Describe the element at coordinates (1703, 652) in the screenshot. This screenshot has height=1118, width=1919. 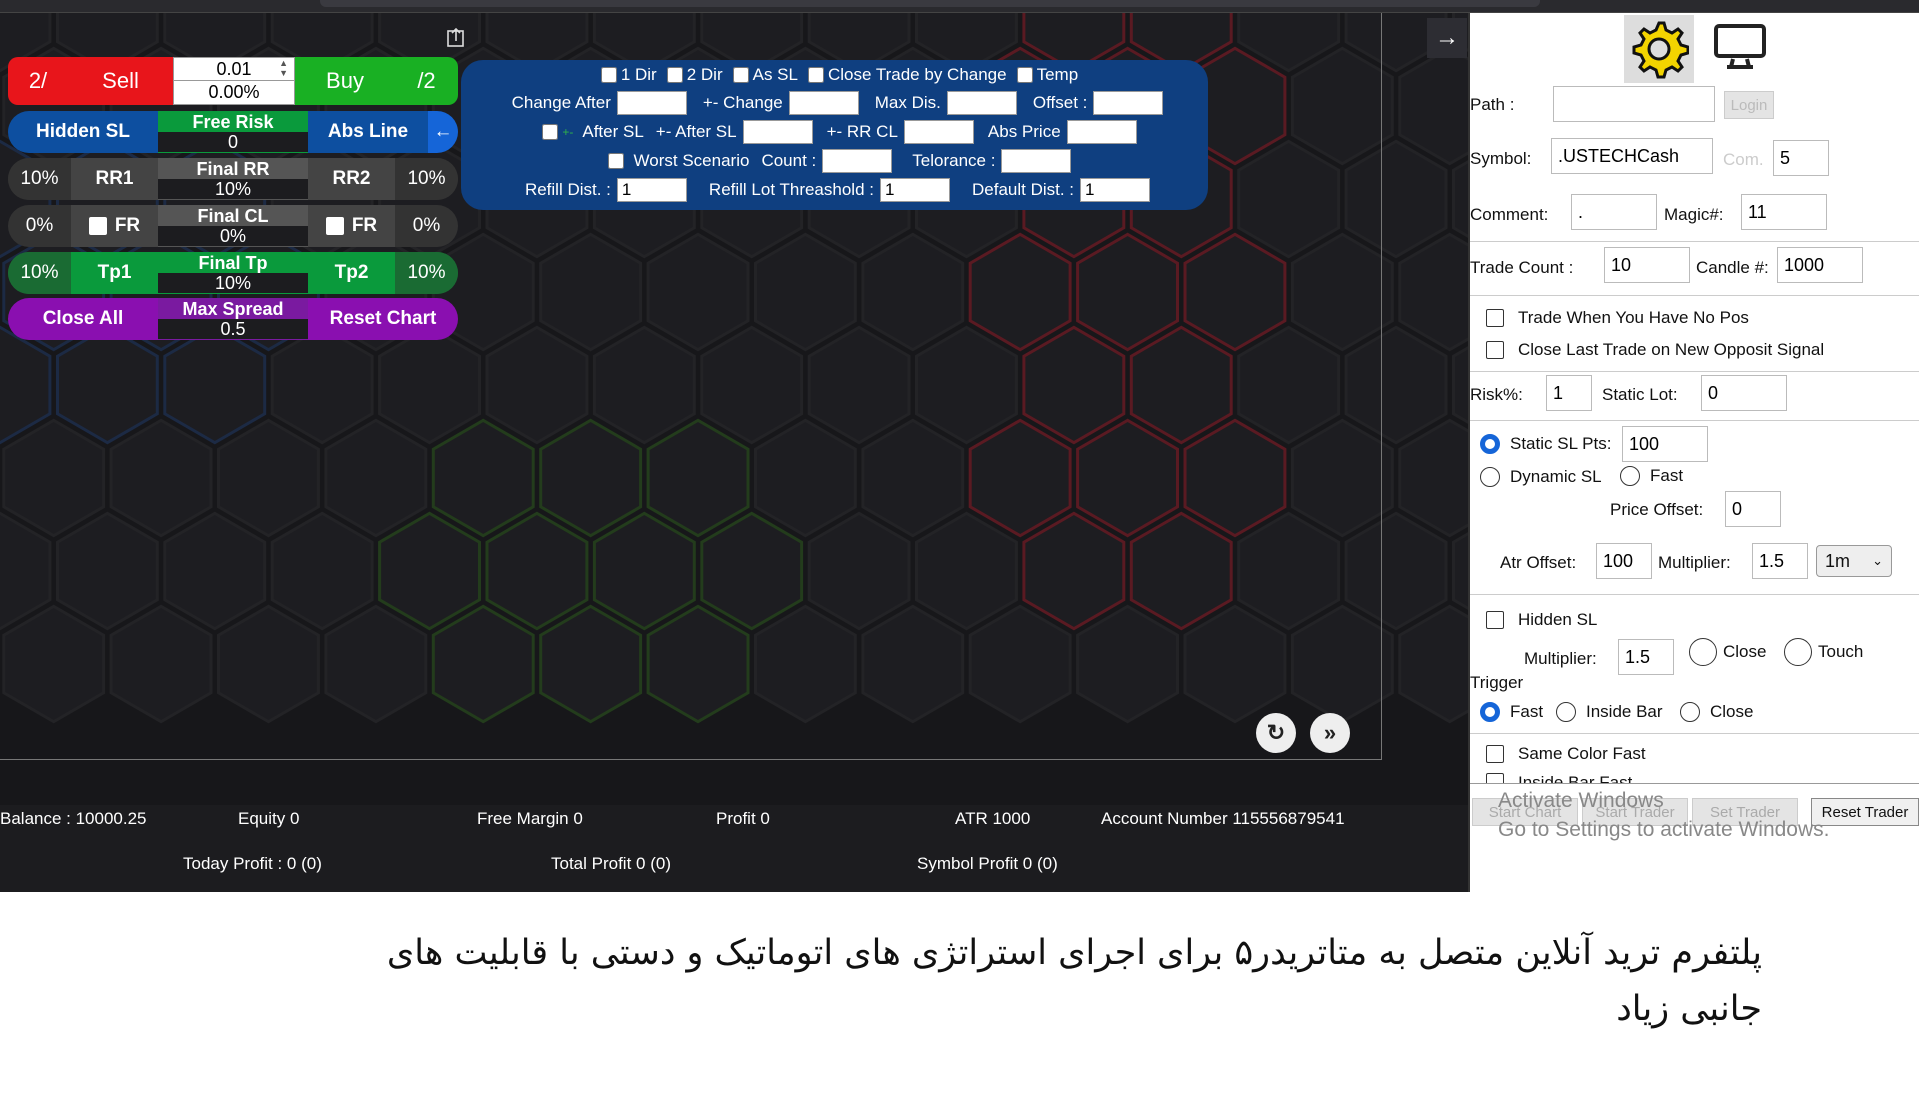
I see `hidden-close-radio` at that location.